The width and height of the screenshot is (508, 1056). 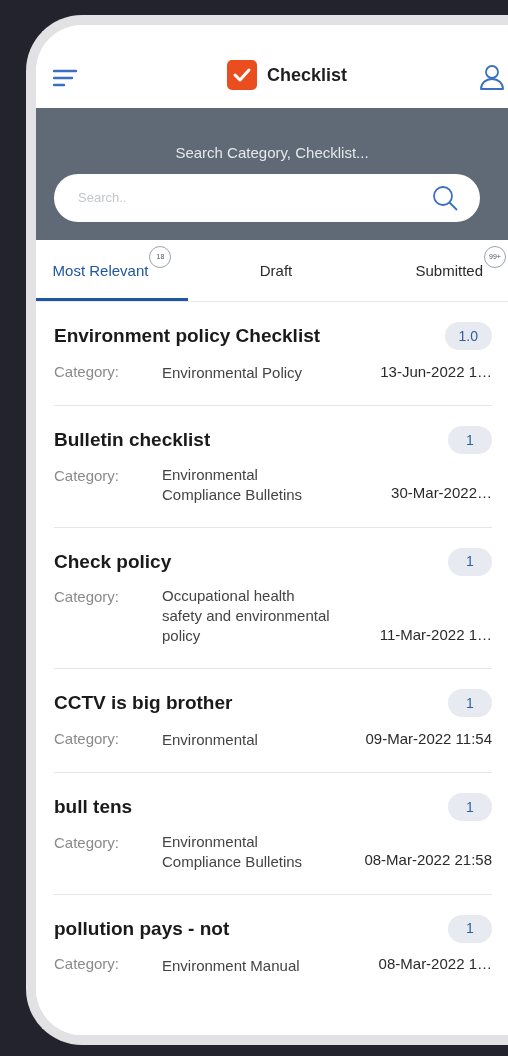 I want to click on category-value: Environmental Policy, so click(x=233, y=373).